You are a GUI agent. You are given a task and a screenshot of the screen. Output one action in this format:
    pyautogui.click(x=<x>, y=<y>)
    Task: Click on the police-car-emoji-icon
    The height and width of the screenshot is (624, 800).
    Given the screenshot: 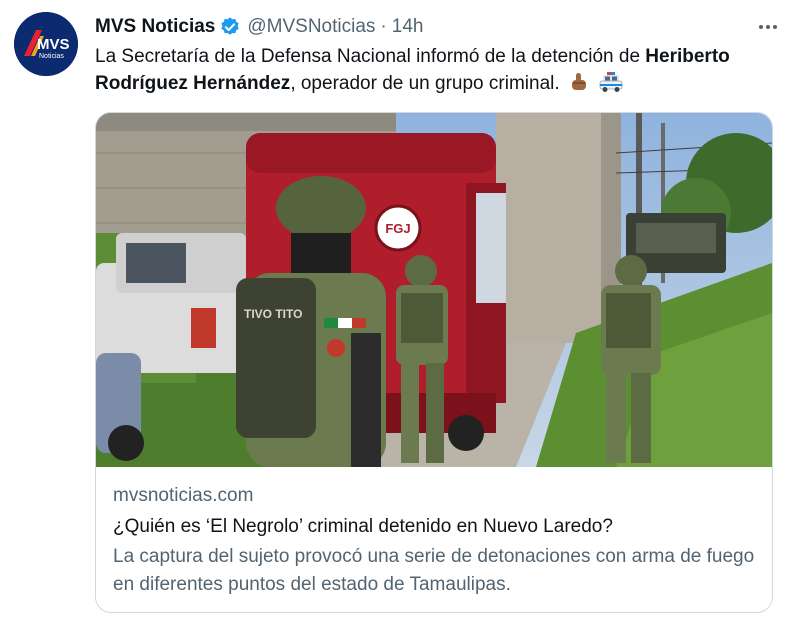 What is the action you would take?
    pyautogui.click(x=611, y=86)
    